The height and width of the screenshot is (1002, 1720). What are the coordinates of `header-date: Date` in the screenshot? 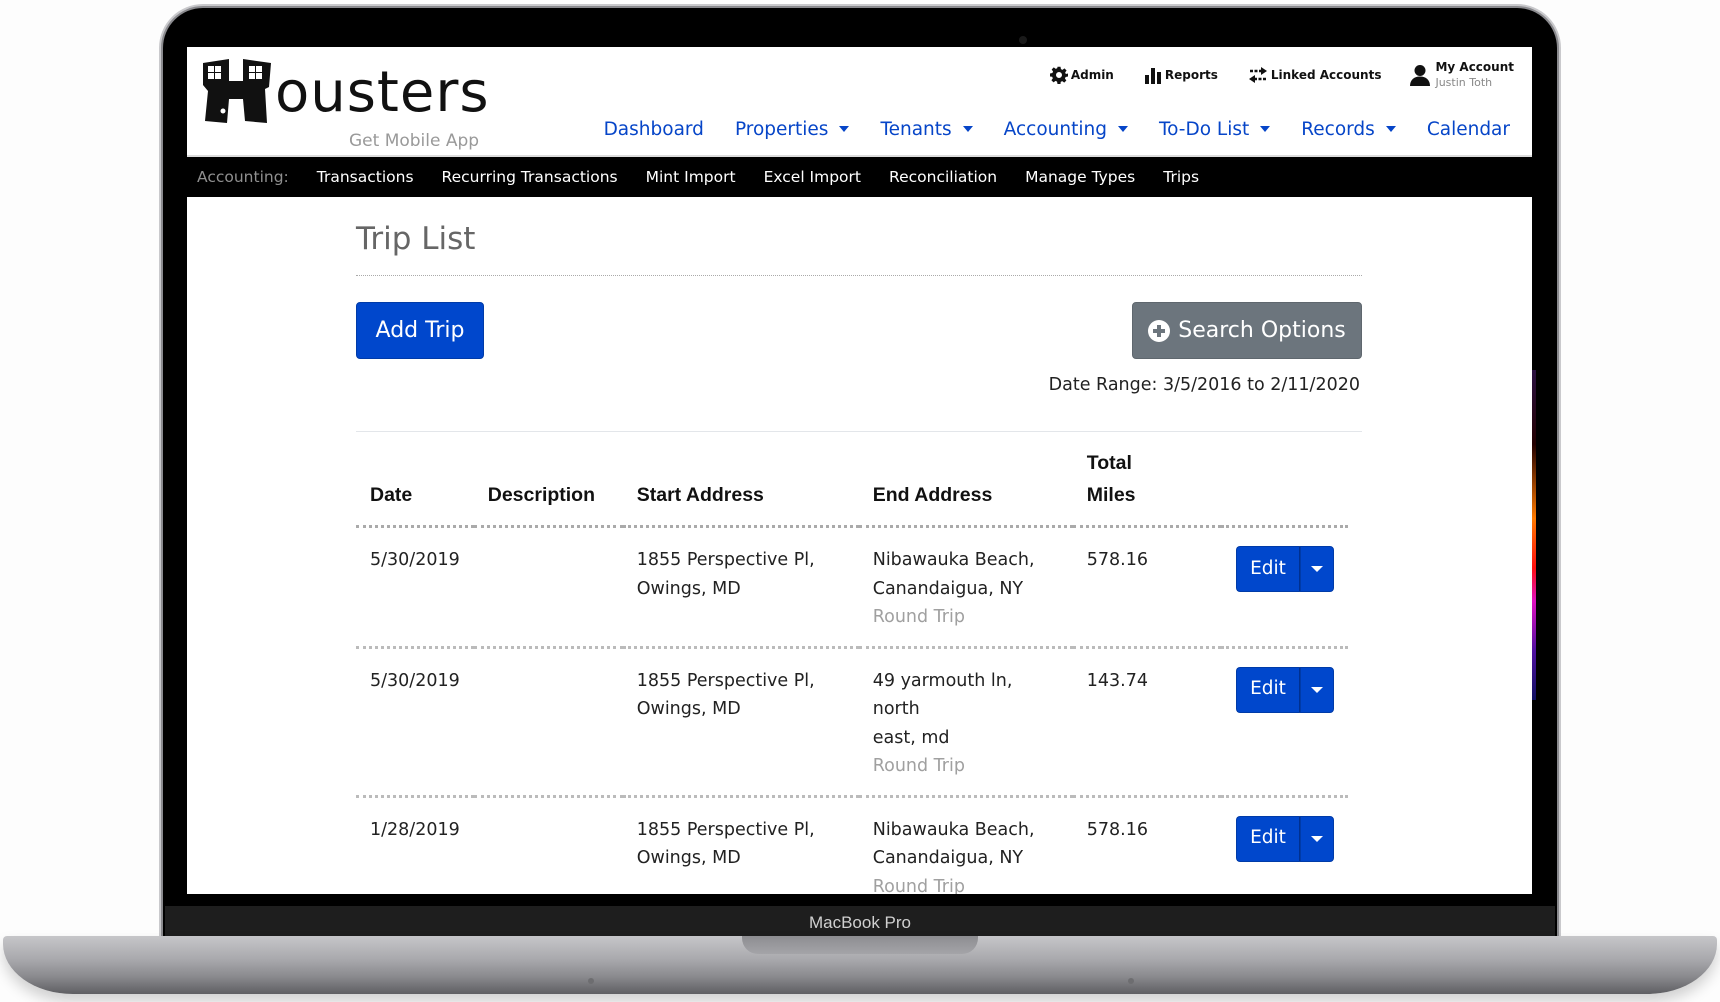 It's located at (415, 487).